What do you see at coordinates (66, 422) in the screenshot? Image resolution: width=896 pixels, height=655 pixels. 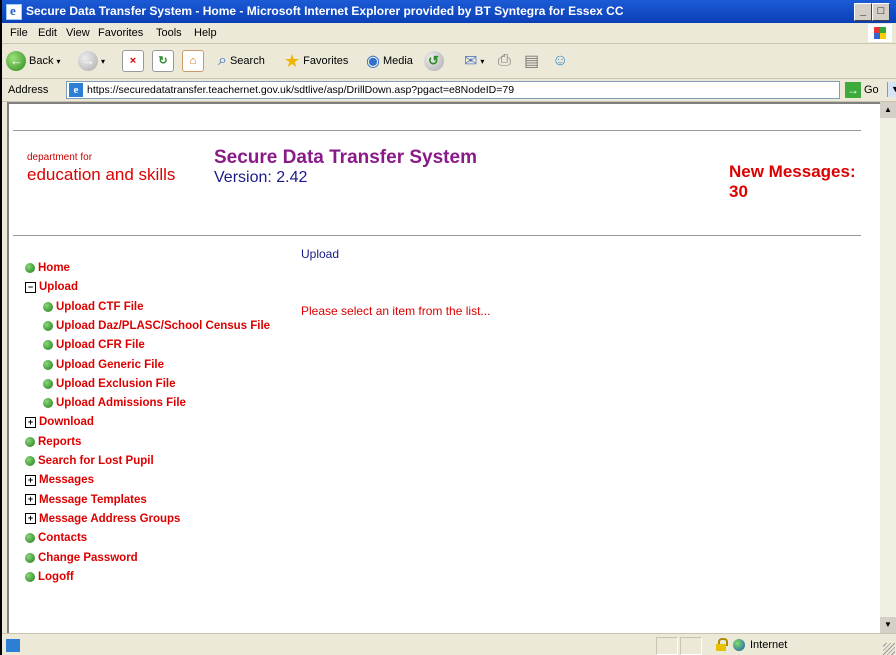 I see `nav-item-label: Download` at bounding box center [66, 422].